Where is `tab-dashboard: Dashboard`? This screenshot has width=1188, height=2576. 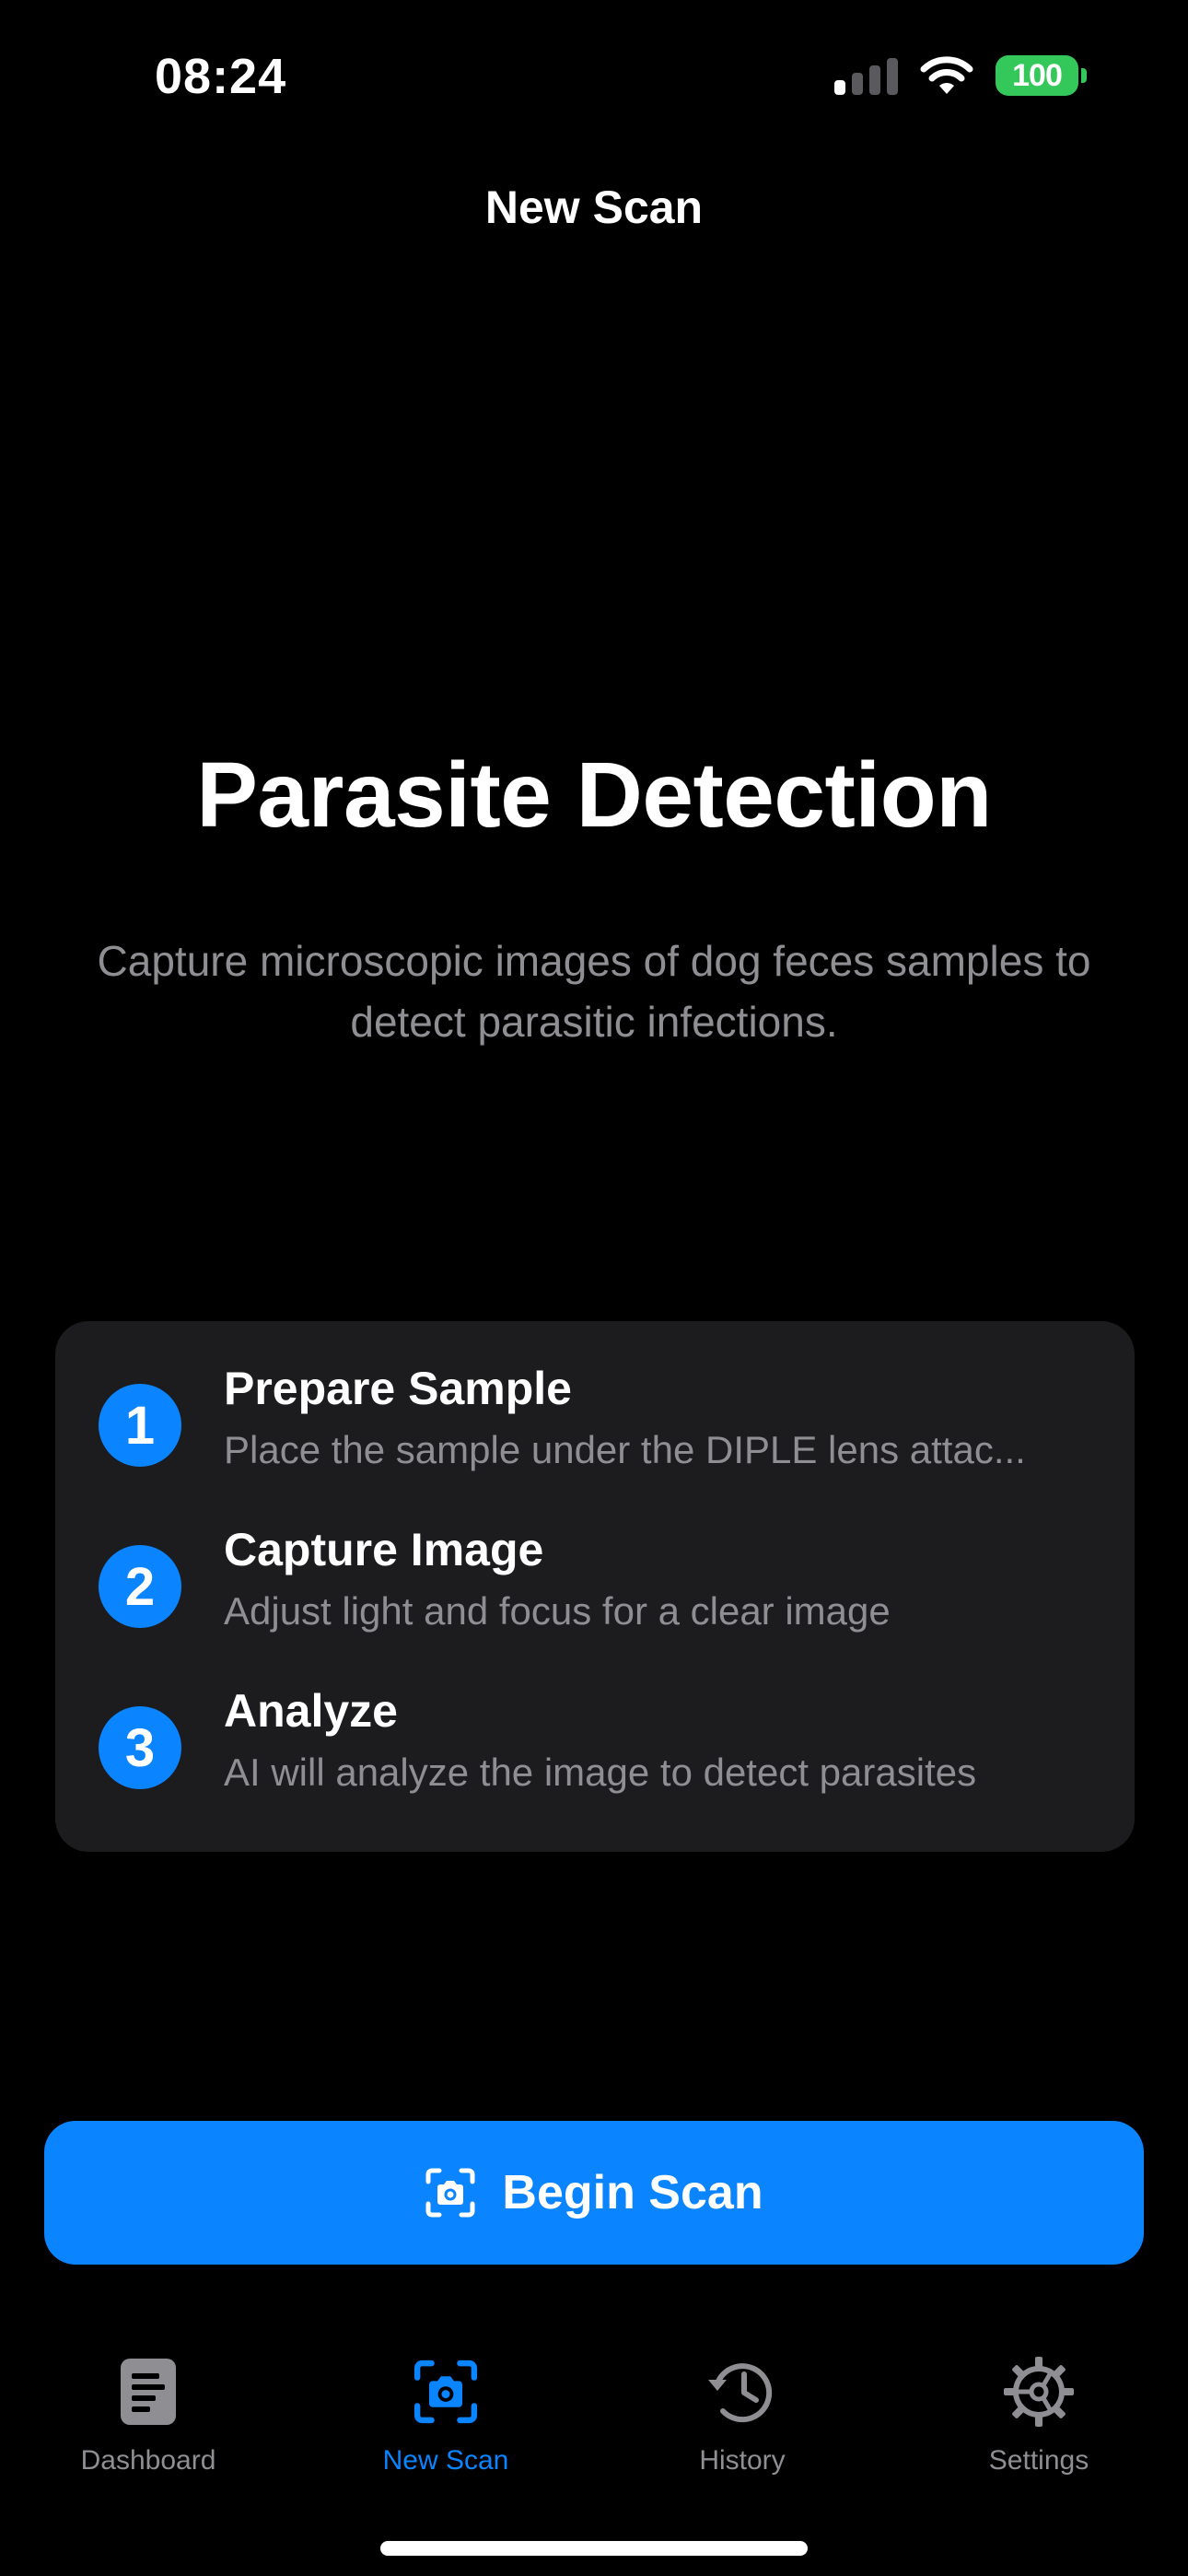 tab-dashboard: Dashboard is located at coordinates (148, 2415).